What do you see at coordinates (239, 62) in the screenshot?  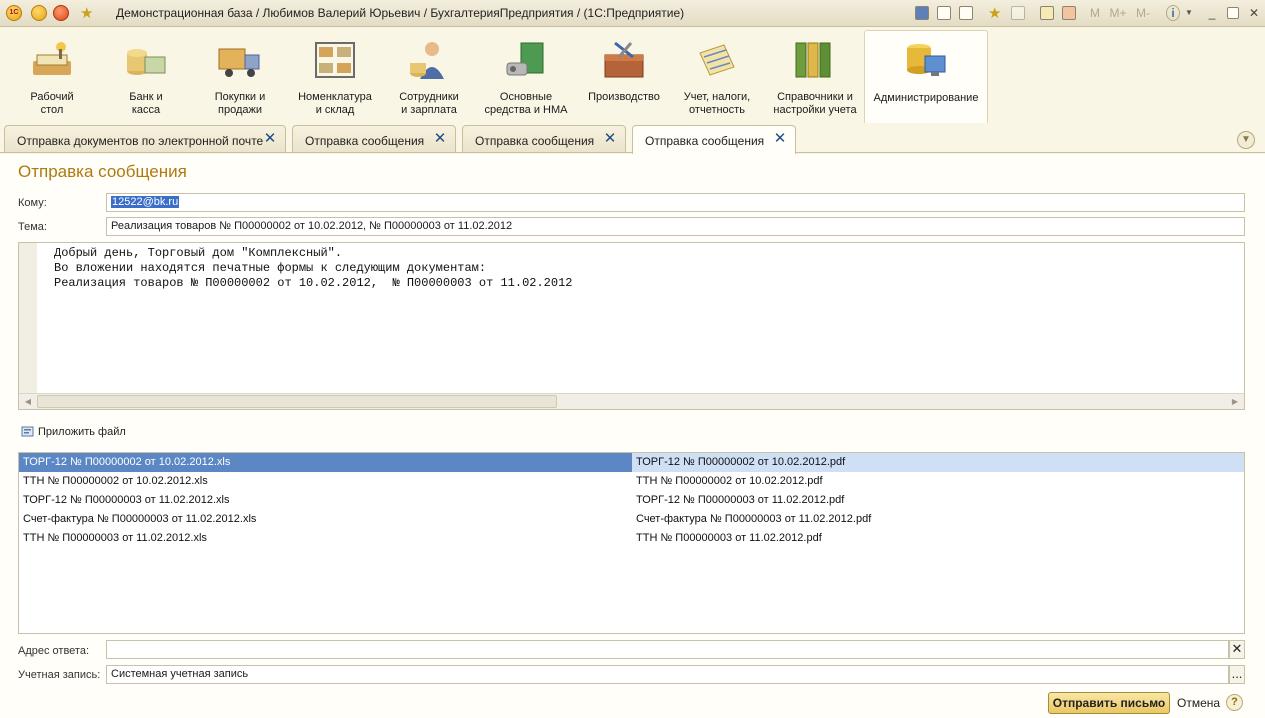 I see `truck-icon` at bounding box center [239, 62].